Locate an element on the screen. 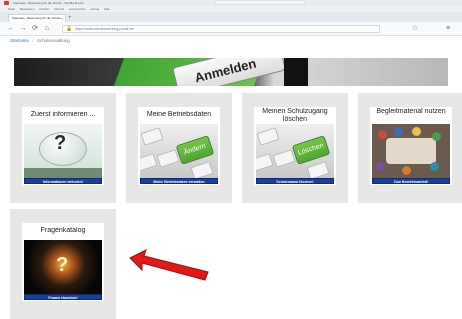  titlebar-search-field is located at coordinates (260, 2).